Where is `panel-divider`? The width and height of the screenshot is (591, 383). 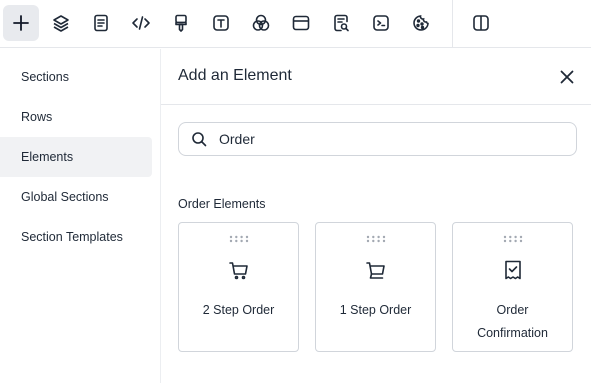
panel-divider is located at coordinates (376, 104).